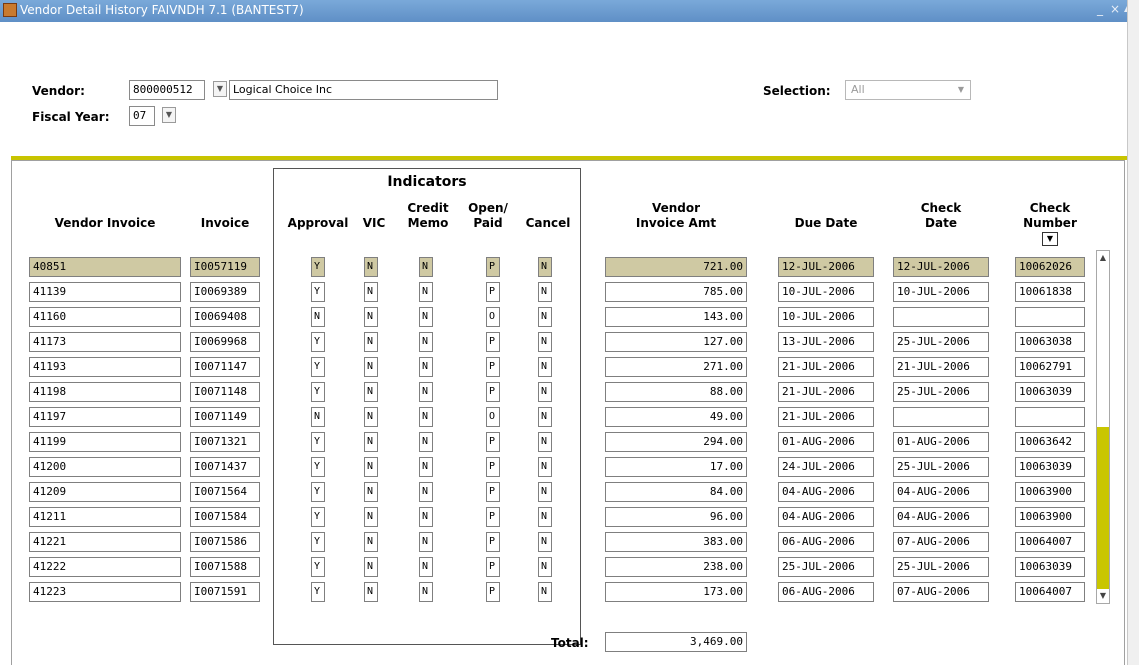 The height and width of the screenshot is (665, 1139). I want to click on table-scrollbar: ▲ ▼, so click(1103, 427).